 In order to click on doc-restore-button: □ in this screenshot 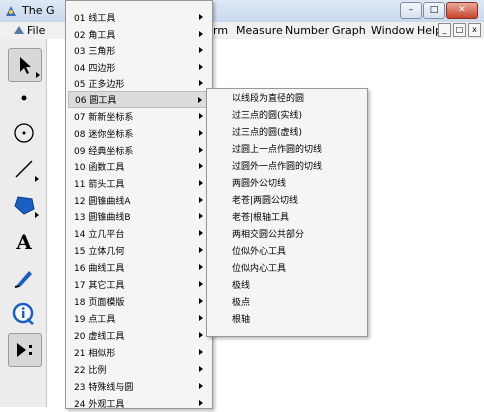, I will do `click(459, 30)`.